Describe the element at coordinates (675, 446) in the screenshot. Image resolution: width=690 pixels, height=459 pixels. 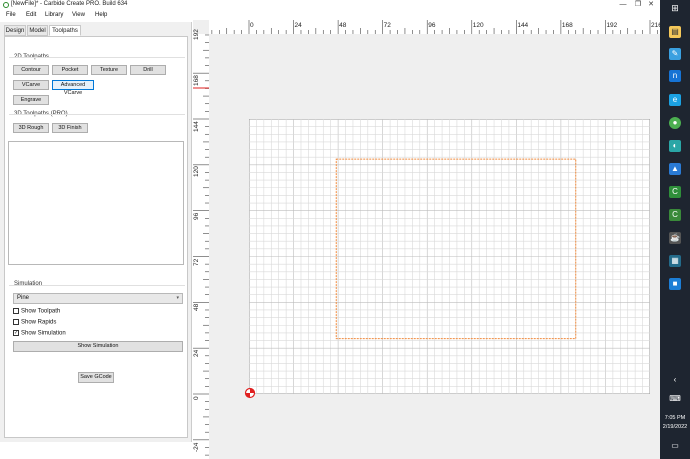
I see `notification-icon: ▭` at that location.